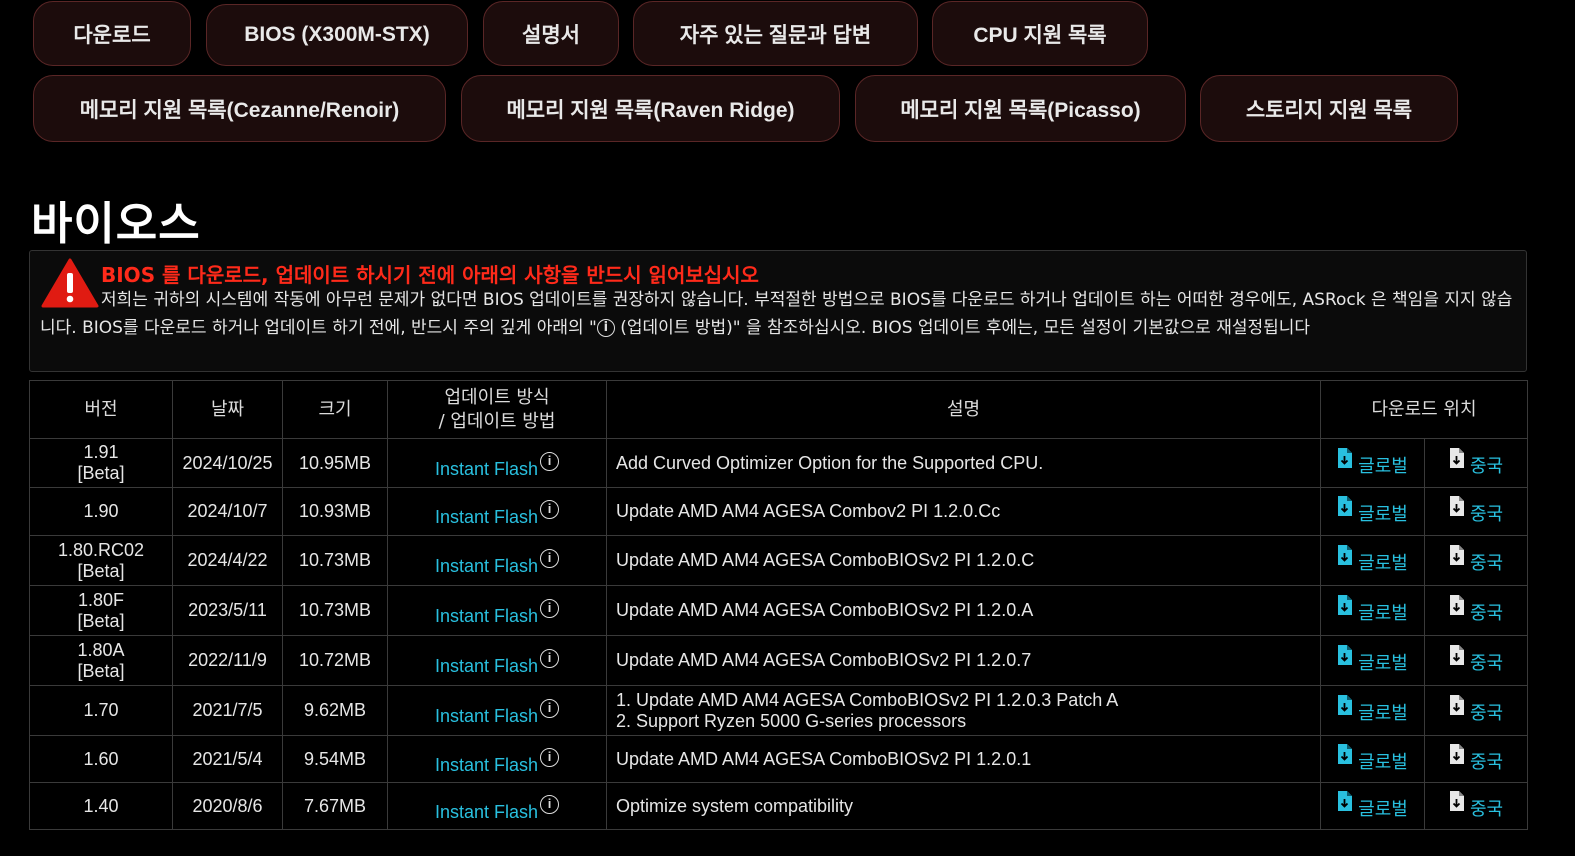 The height and width of the screenshot is (856, 1575). Describe the element at coordinates (335, 759) in the screenshot. I see `size-cell: 9.54MB` at that location.